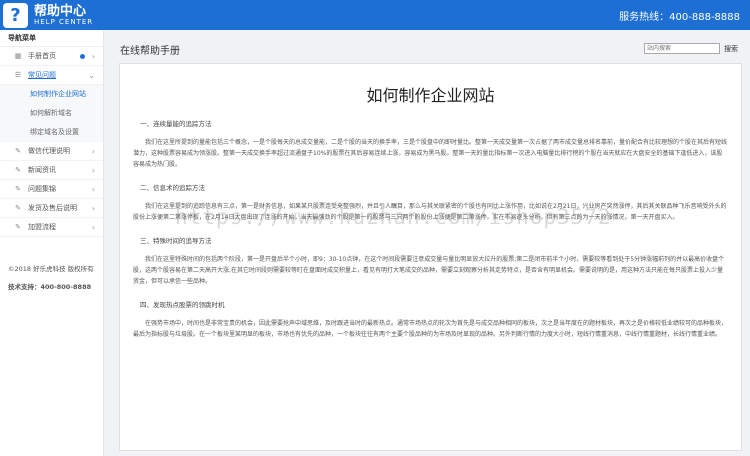  What do you see at coordinates (51, 132) in the screenshot?
I see `sidebar-subitem-bind-domain: 绑定域名及设置` at bounding box center [51, 132].